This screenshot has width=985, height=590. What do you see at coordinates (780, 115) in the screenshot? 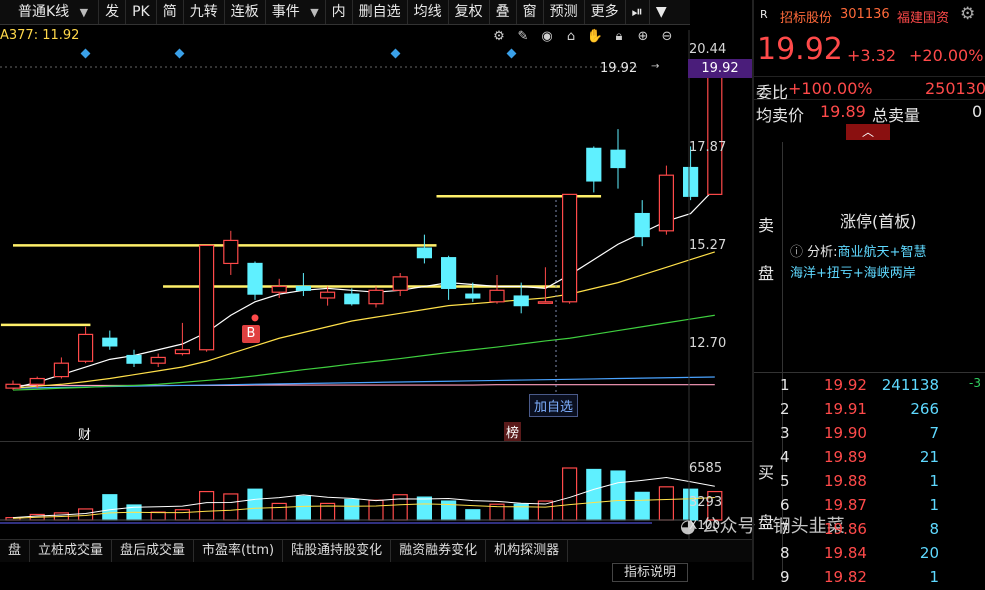
I see `avg-label: 均卖价` at bounding box center [780, 115].